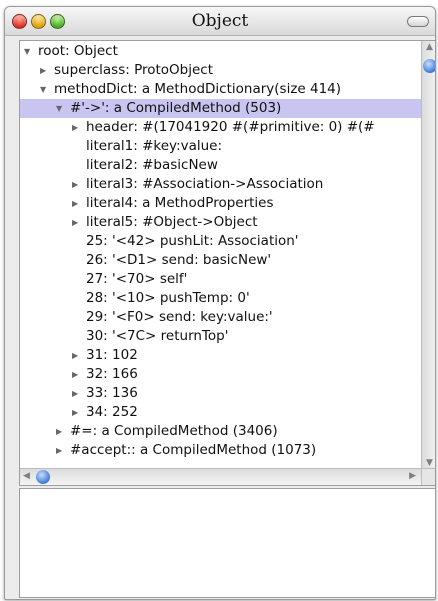 The height and width of the screenshot is (601, 438). I want to click on tree-row-label: literal1: #key:value:, so click(154, 146).